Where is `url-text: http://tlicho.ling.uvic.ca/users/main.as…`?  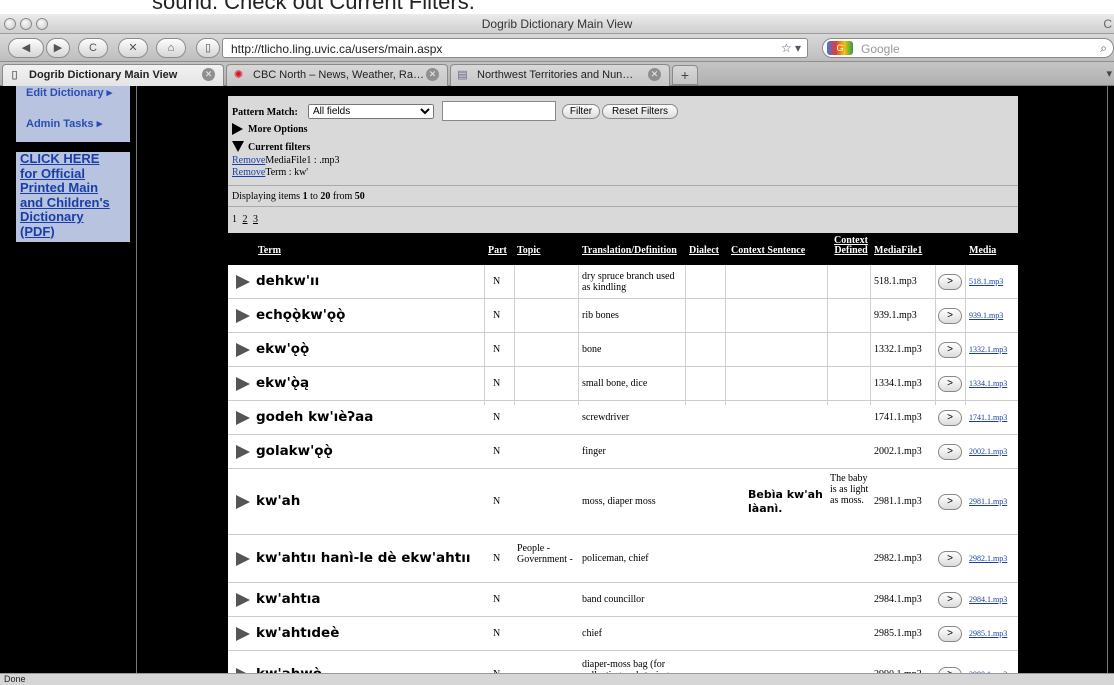 url-text: http://tlicho.ling.uvic.ca/users/main.as… is located at coordinates (337, 49).